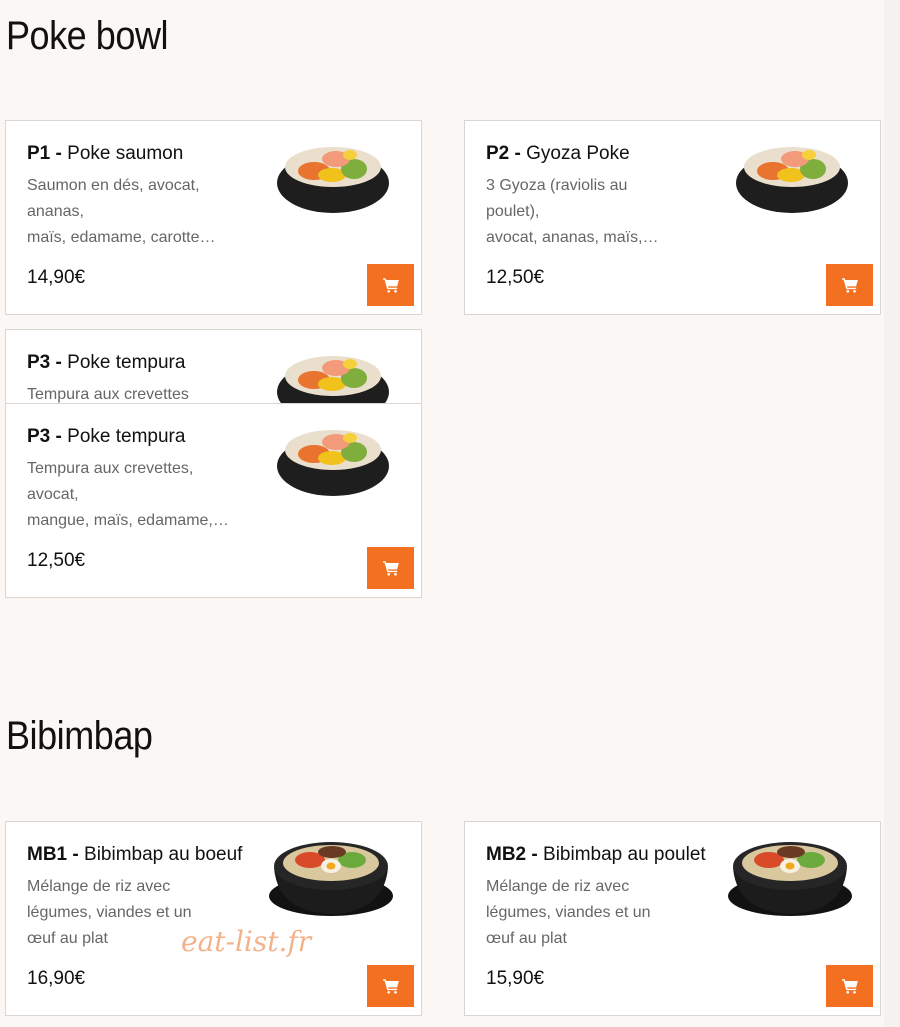  What do you see at coordinates (113, 185) in the screenshot?
I see `desc-line: Saumon en dés, avocat,` at bounding box center [113, 185].